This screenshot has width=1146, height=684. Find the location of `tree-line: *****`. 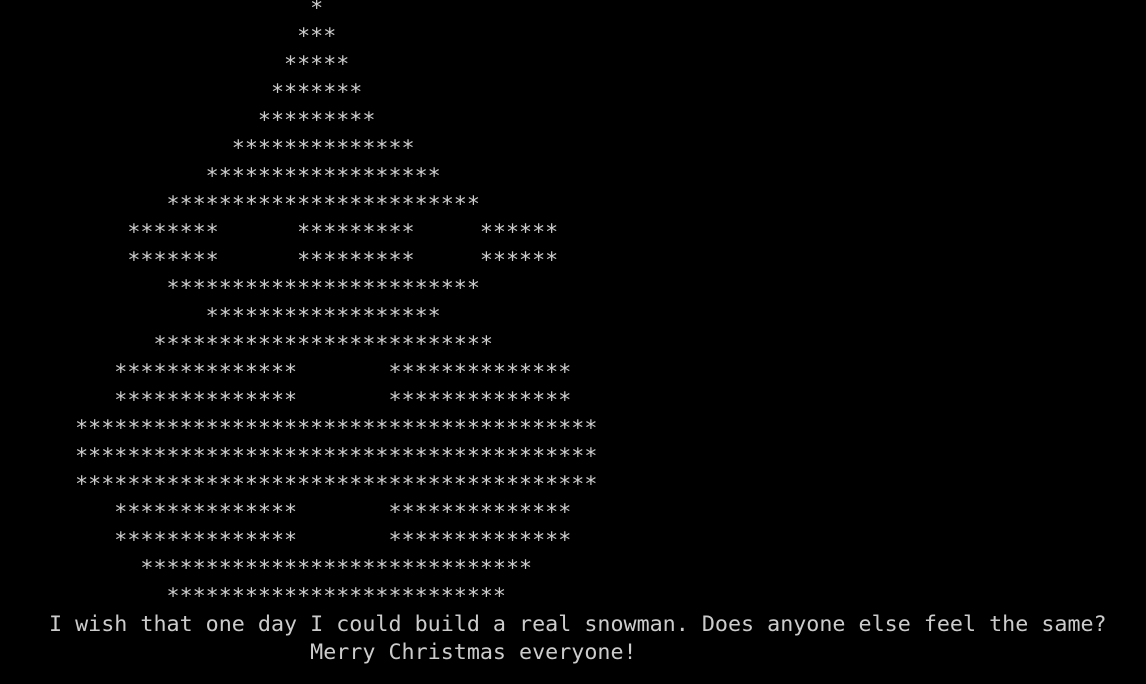

tree-line: ***** is located at coordinates (199, 64).